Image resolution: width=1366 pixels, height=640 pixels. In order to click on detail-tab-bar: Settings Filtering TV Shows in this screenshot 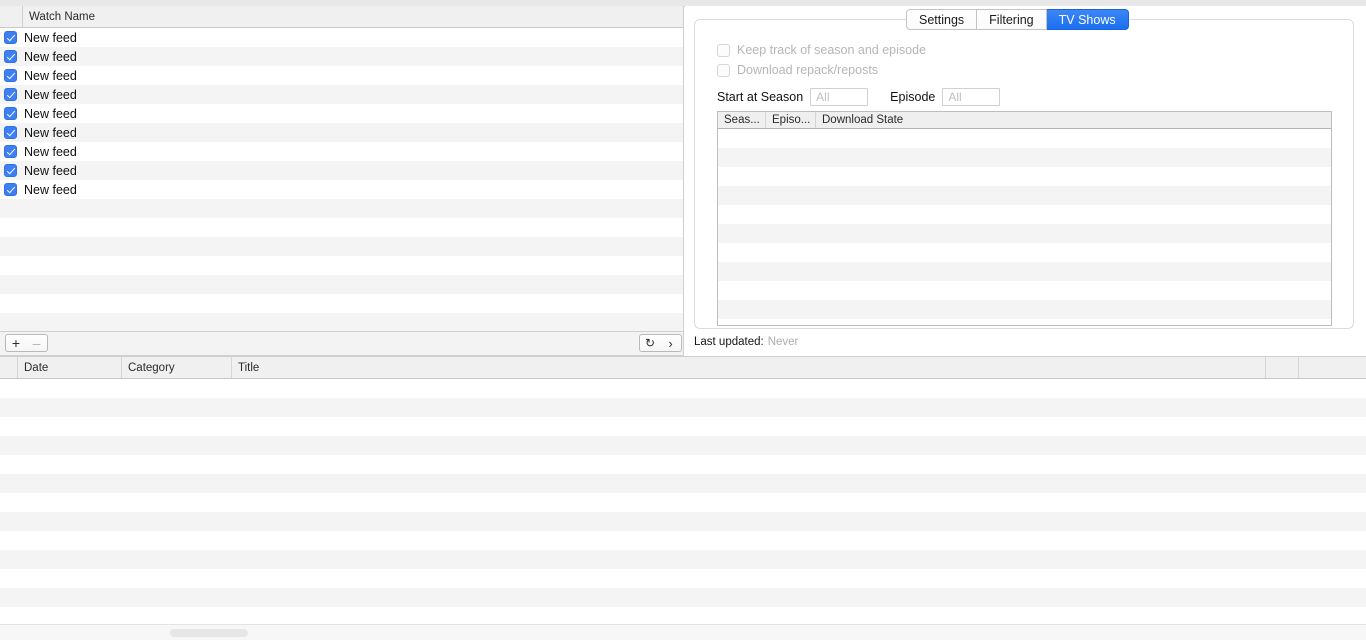, I will do `click(1017, 19)`.